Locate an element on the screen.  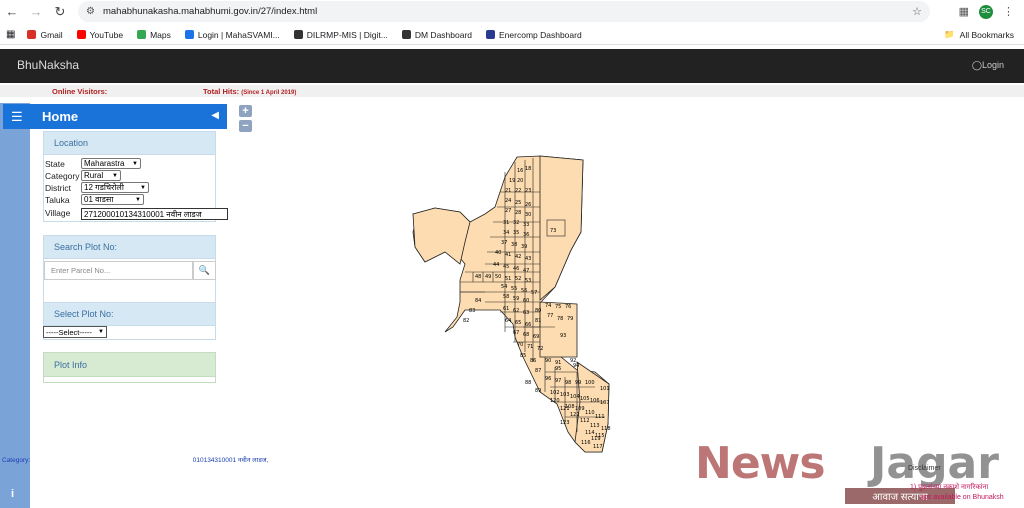
state-select: Maharastra ▼ is located at coordinates (111, 163).